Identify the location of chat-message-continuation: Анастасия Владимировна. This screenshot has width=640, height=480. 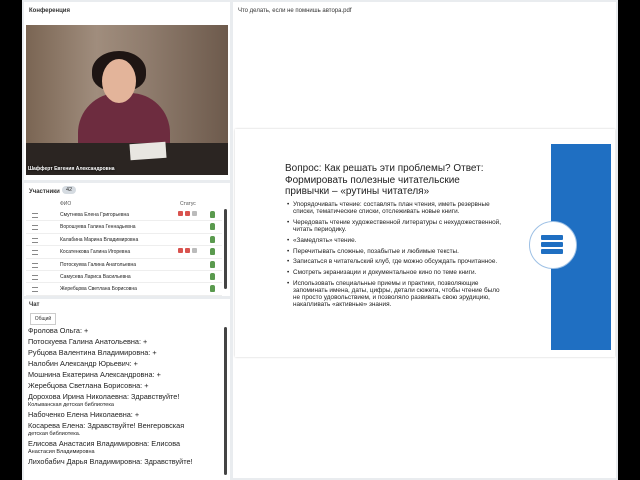
(61, 452).